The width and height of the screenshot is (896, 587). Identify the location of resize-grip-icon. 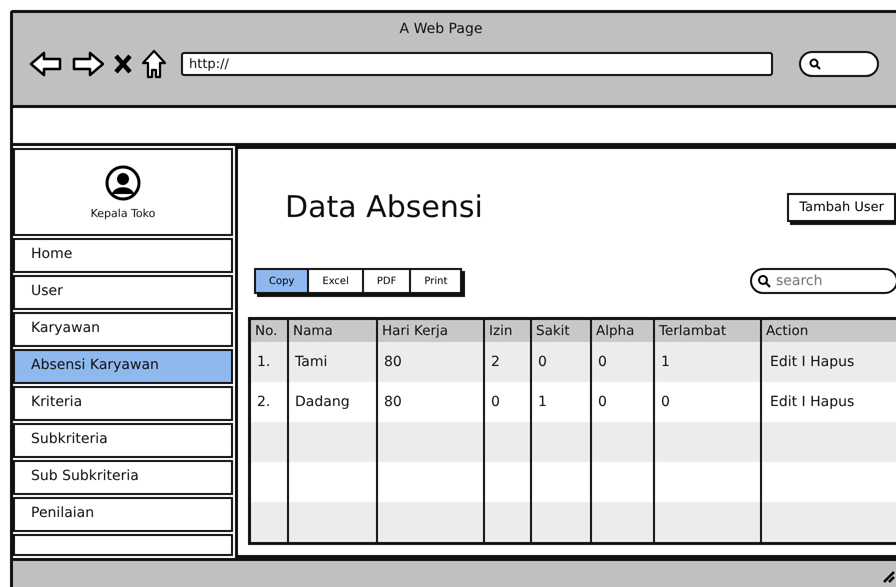
(888, 576).